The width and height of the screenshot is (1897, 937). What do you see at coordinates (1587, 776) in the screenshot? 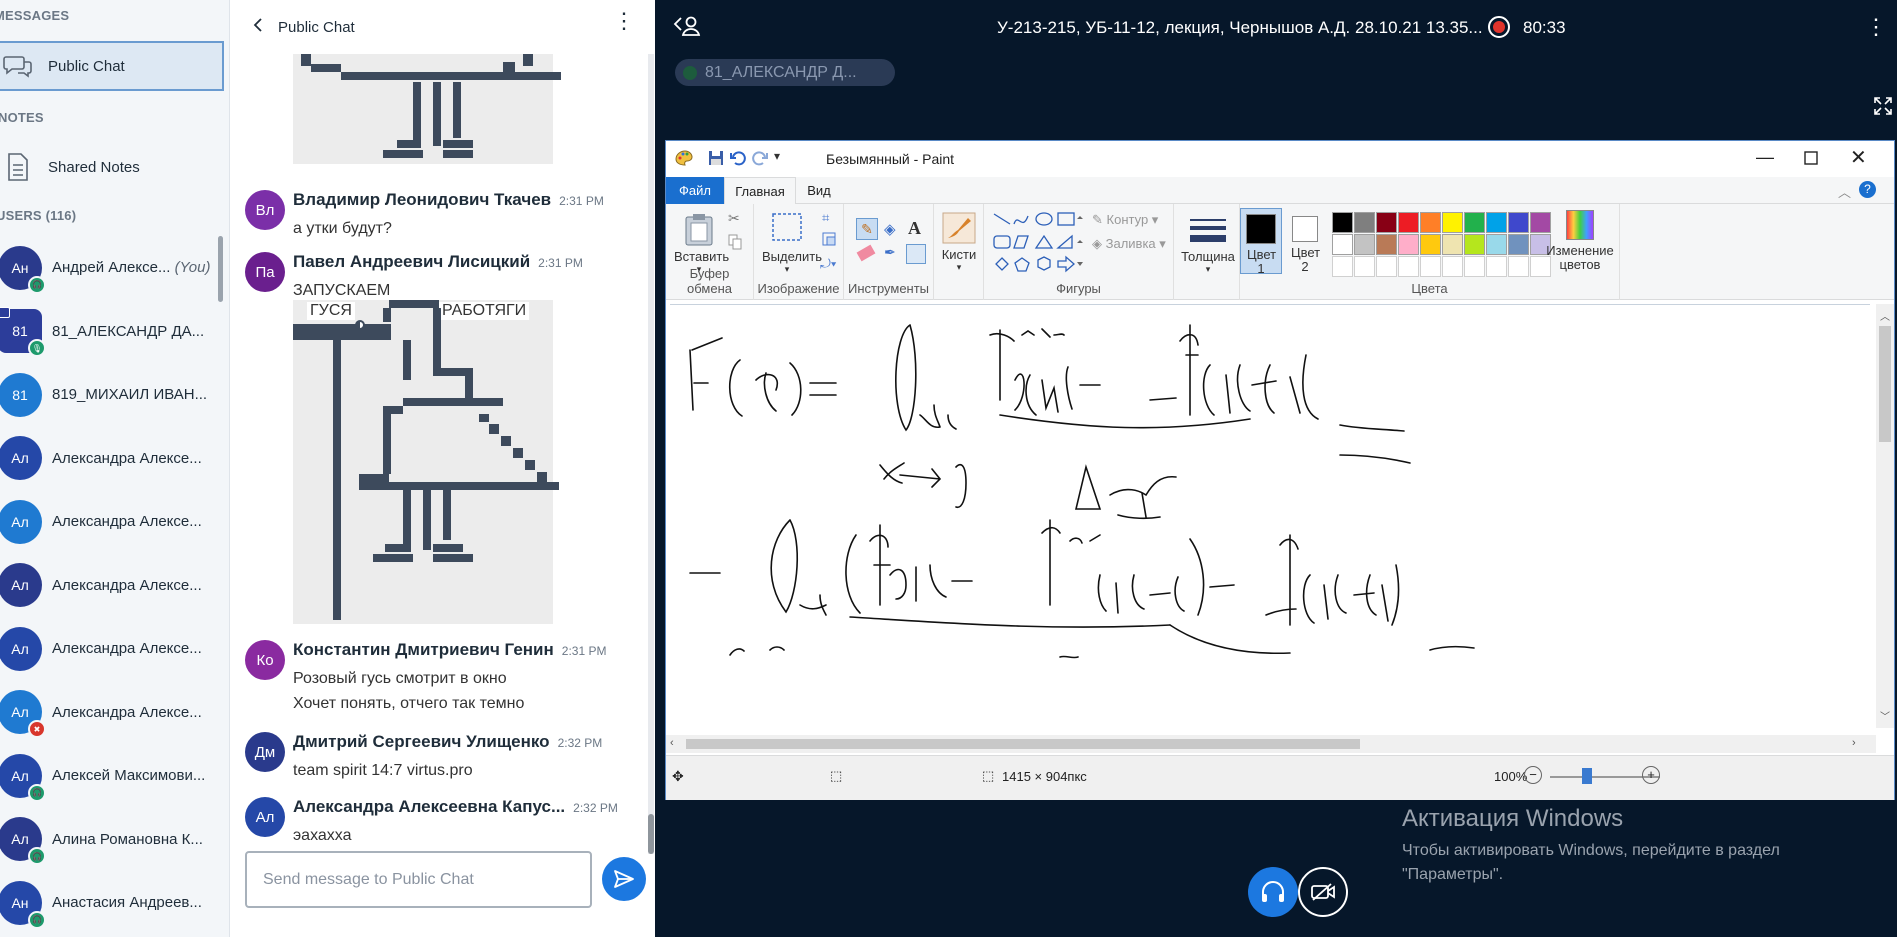
I see `zoom-slider-thumb` at bounding box center [1587, 776].